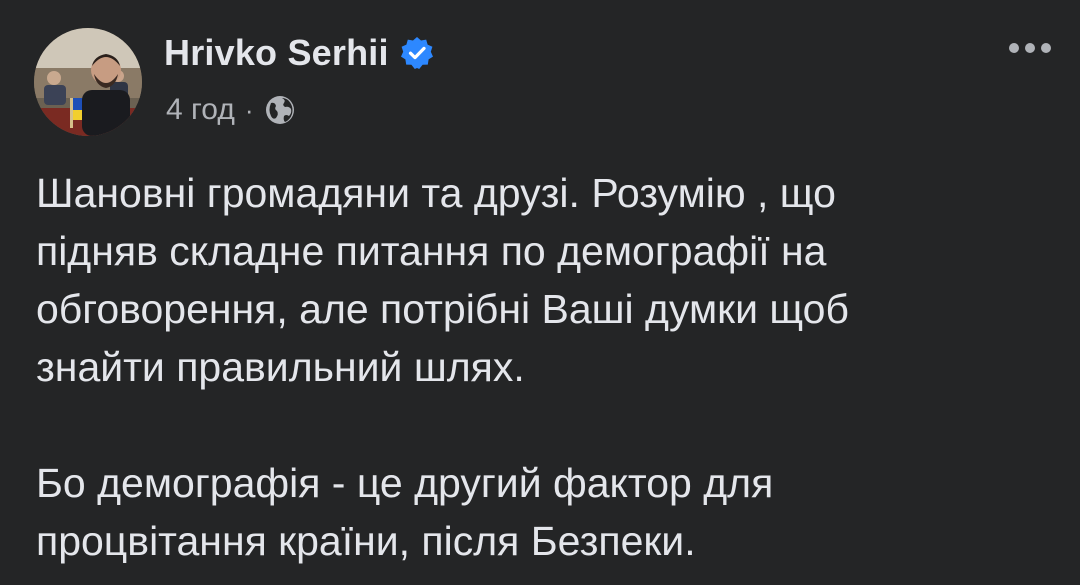 The image size is (1080, 585). Describe the element at coordinates (1014, 48) in the screenshot. I see `more-horizontal-icon` at that location.